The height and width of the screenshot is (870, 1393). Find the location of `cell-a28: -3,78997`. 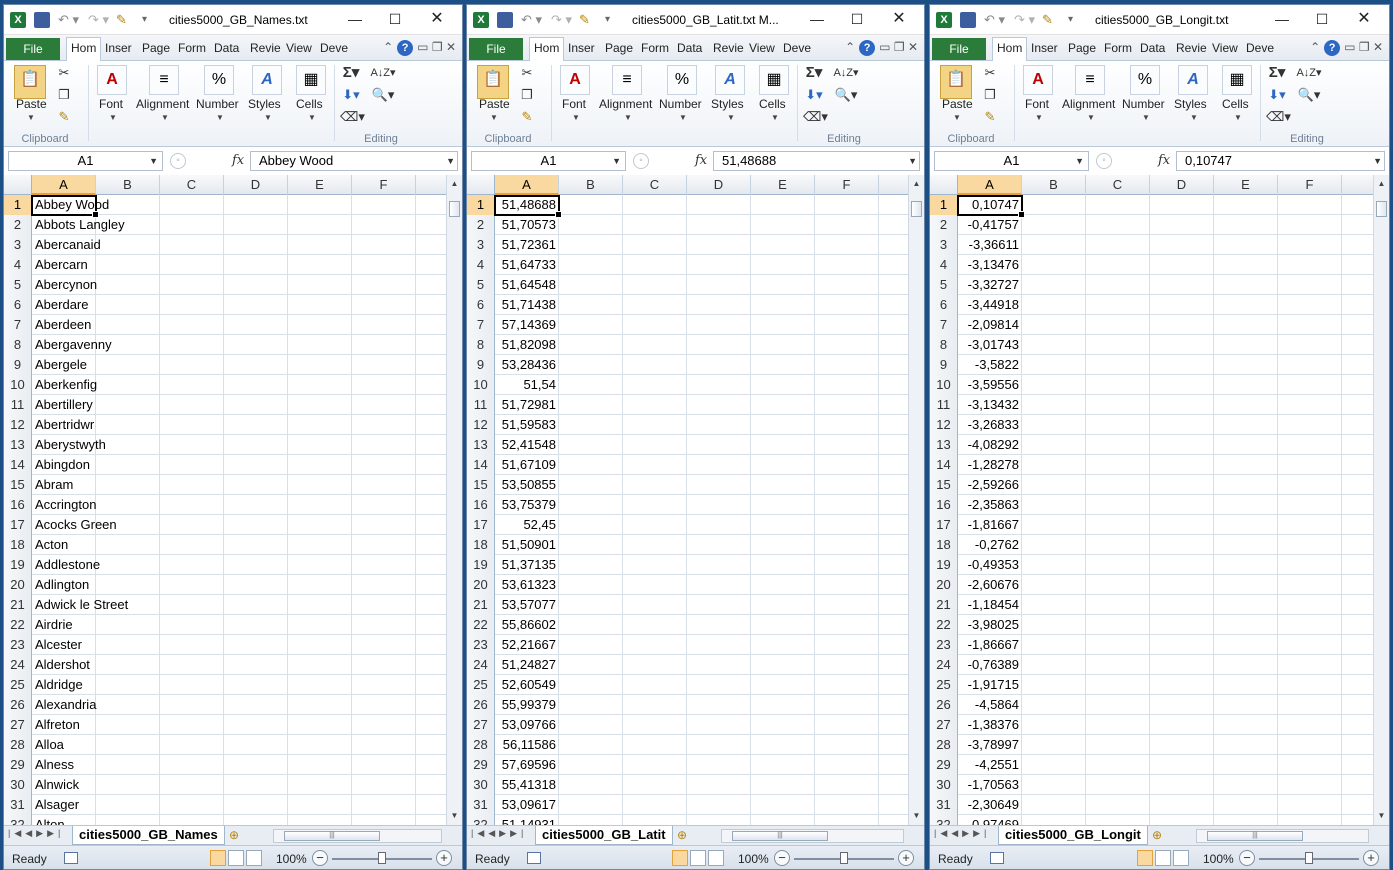

cell-a28: -3,78997 is located at coordinates (990, 745).